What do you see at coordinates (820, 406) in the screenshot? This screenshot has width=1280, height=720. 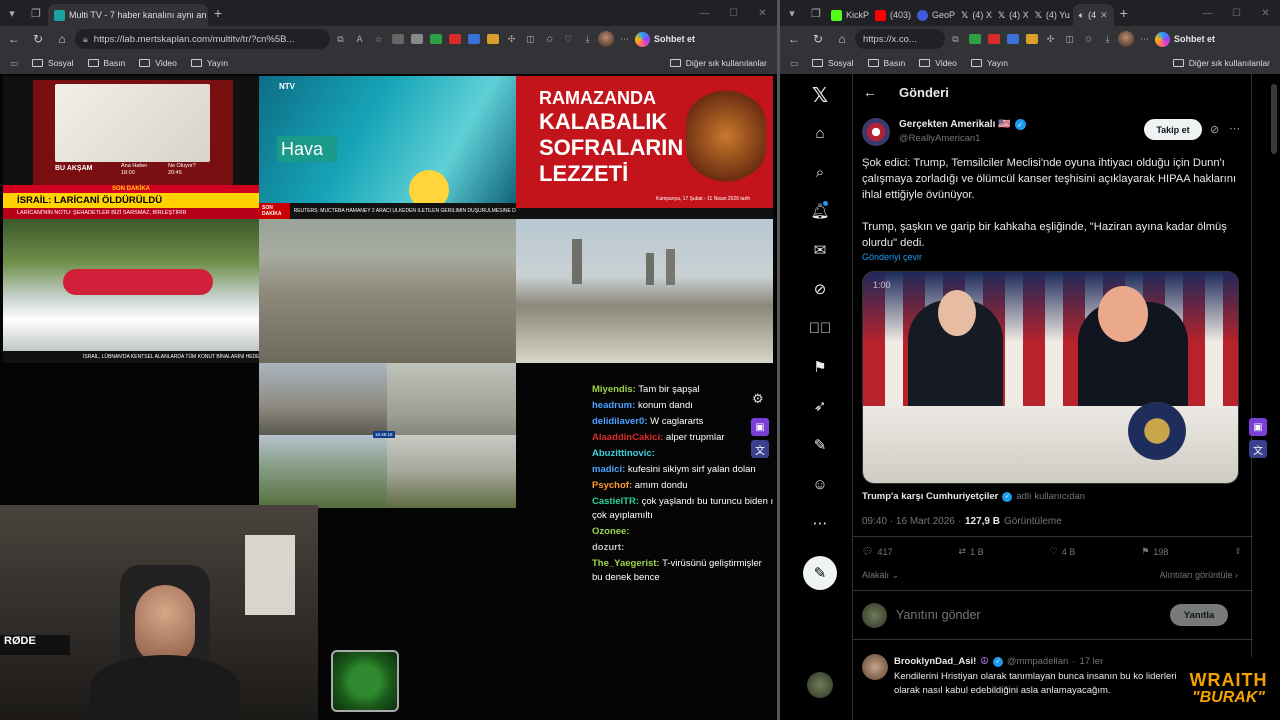 I see `jobs-rocket-icon: ➶` at bounding box center [820, 406].